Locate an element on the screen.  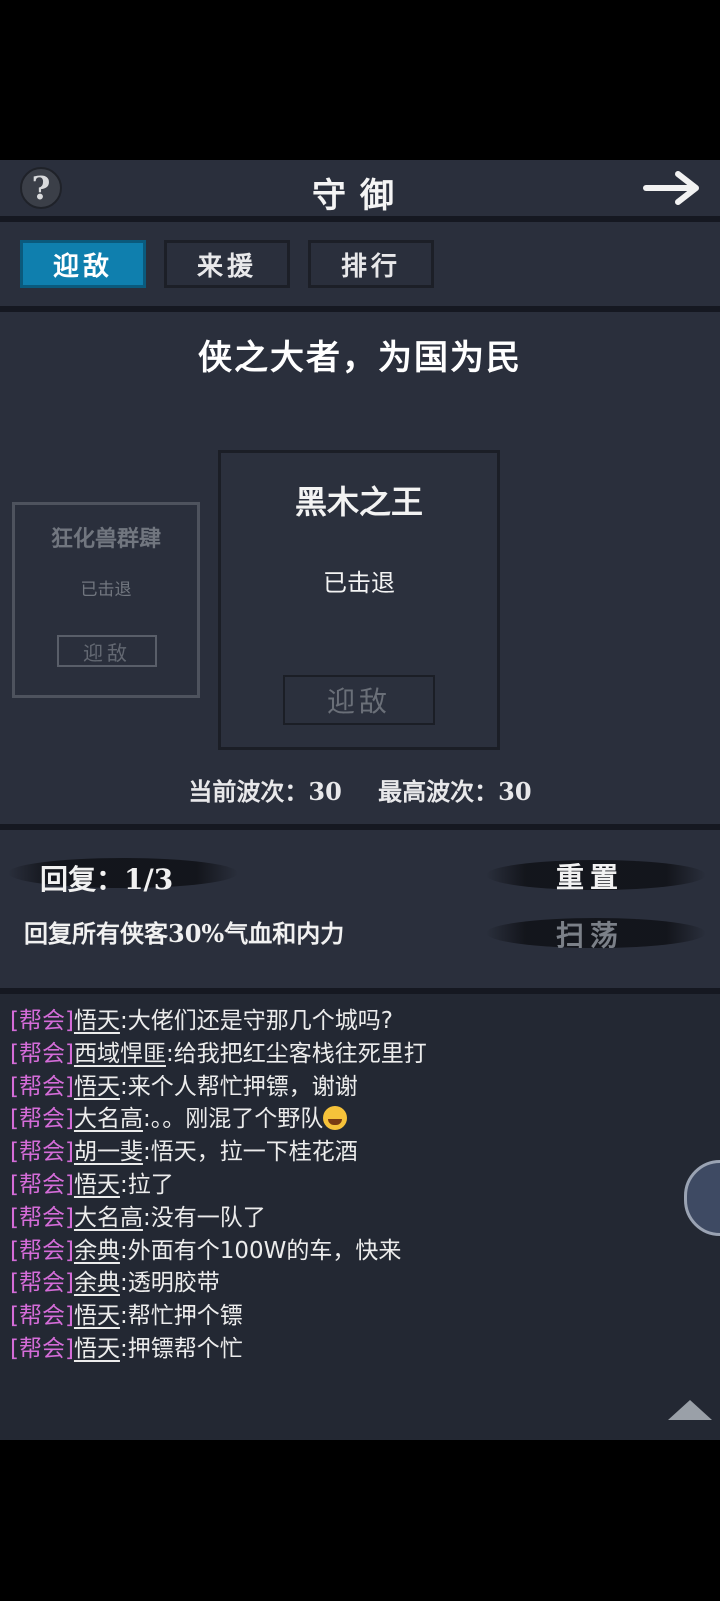
motto-text: 侠之大者，为国为民 is located at coordinates (360, 358).